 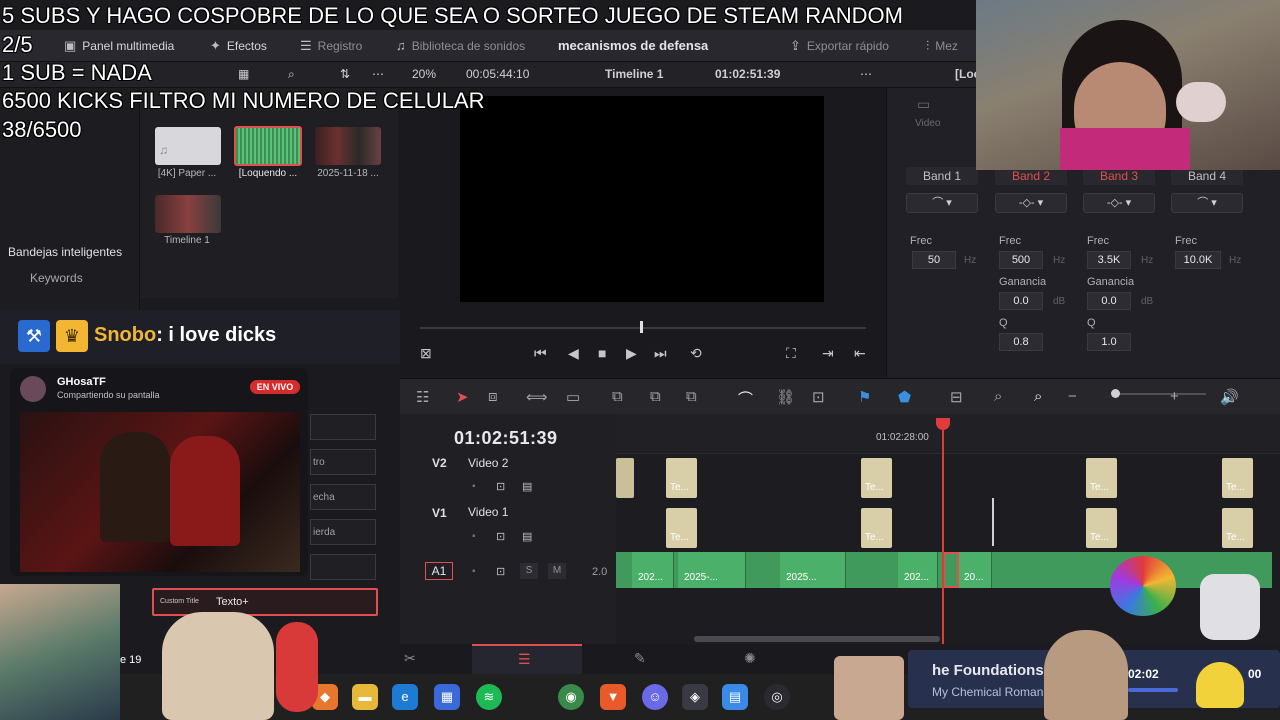 What do you see at coordinates (640, 658) in the screenshot?
I see `fusion-page-icon: ✎` at bounding box center [640, 658].